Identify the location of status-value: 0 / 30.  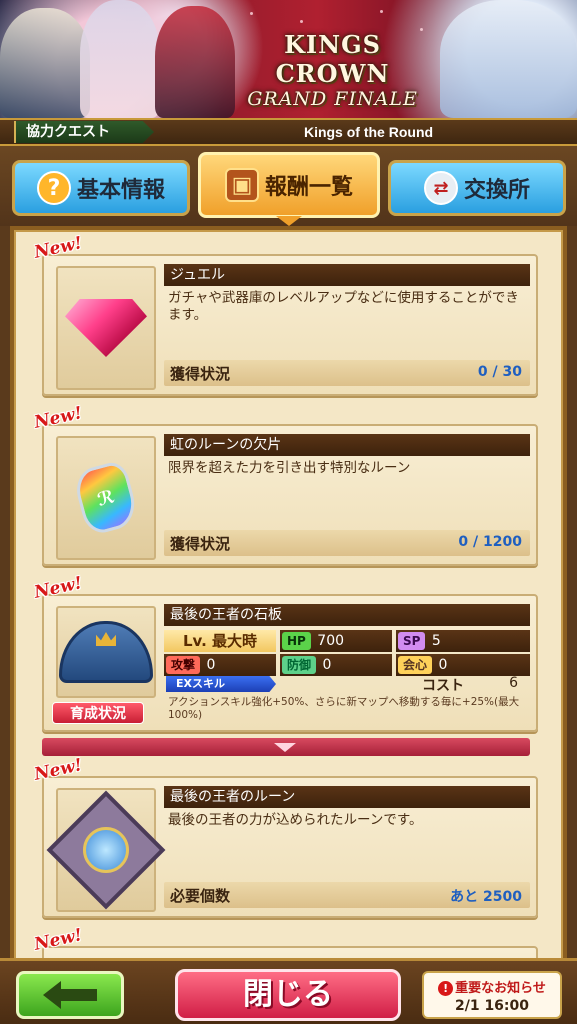
(499, 372).